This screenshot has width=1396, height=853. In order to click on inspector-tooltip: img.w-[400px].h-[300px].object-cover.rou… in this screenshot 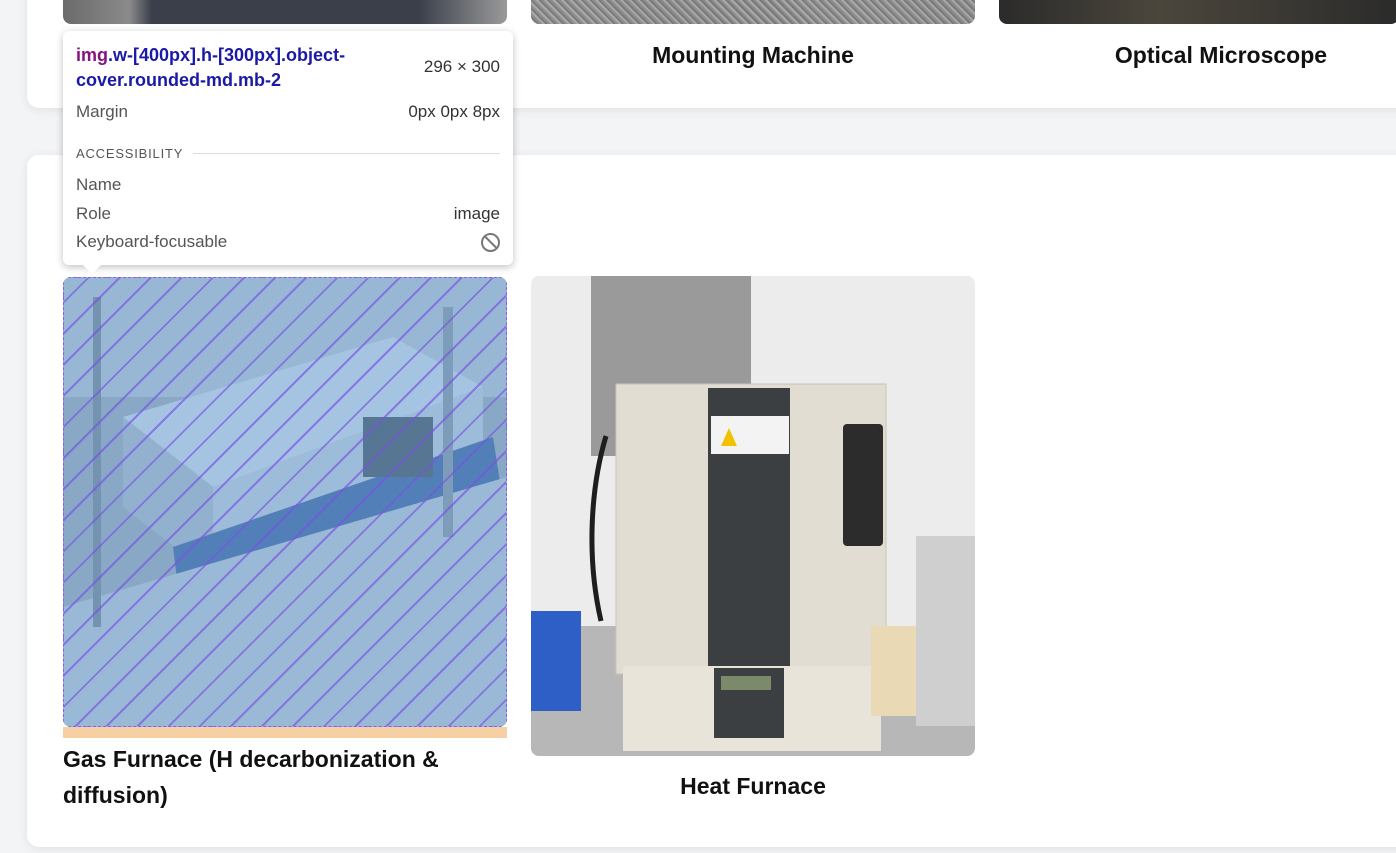, I will do `click(288, 152)`.